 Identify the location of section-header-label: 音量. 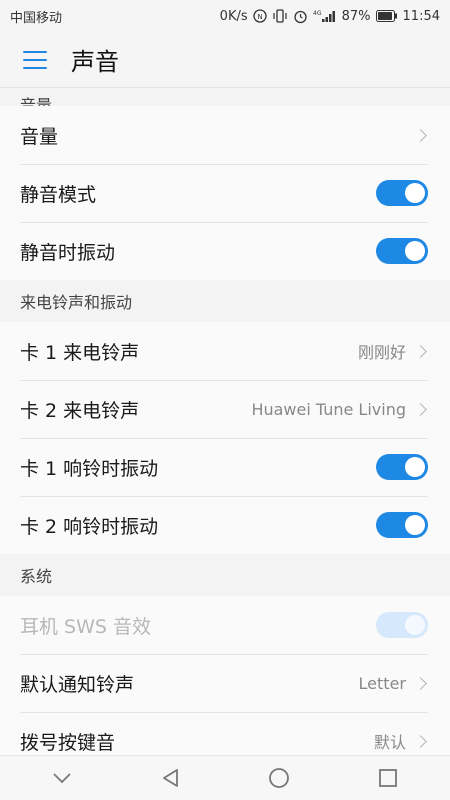
(36, 101).